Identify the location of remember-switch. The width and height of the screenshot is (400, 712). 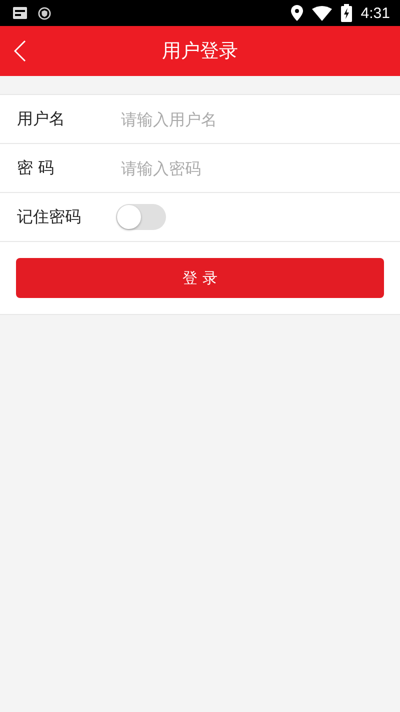
(141, 217).